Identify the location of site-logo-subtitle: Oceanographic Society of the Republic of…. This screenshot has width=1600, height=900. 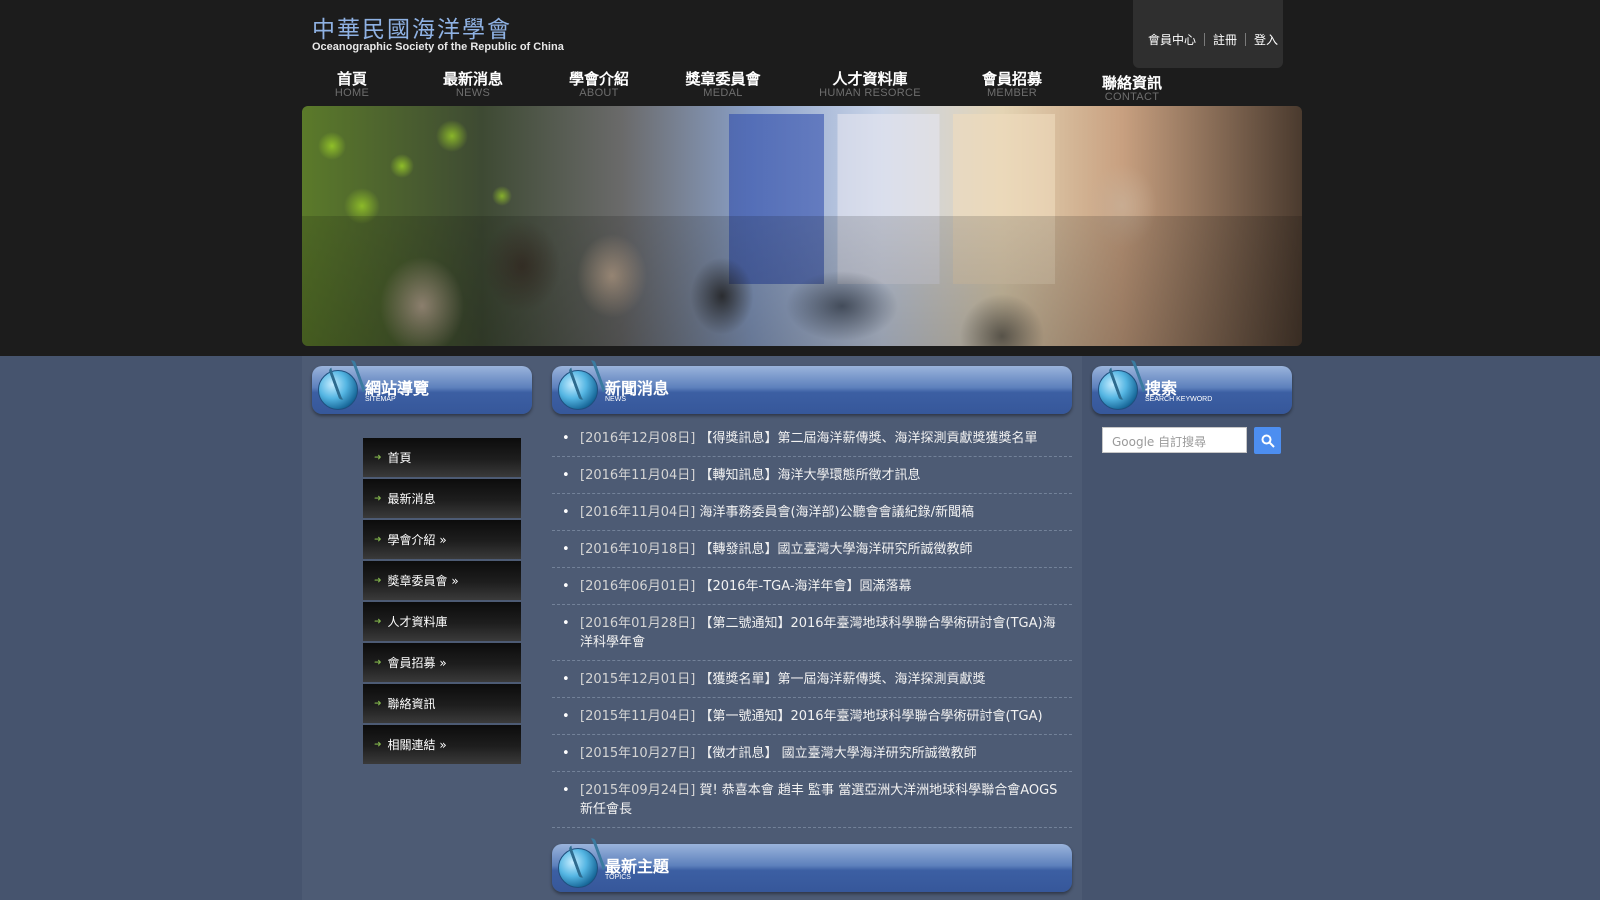
(438, 47).